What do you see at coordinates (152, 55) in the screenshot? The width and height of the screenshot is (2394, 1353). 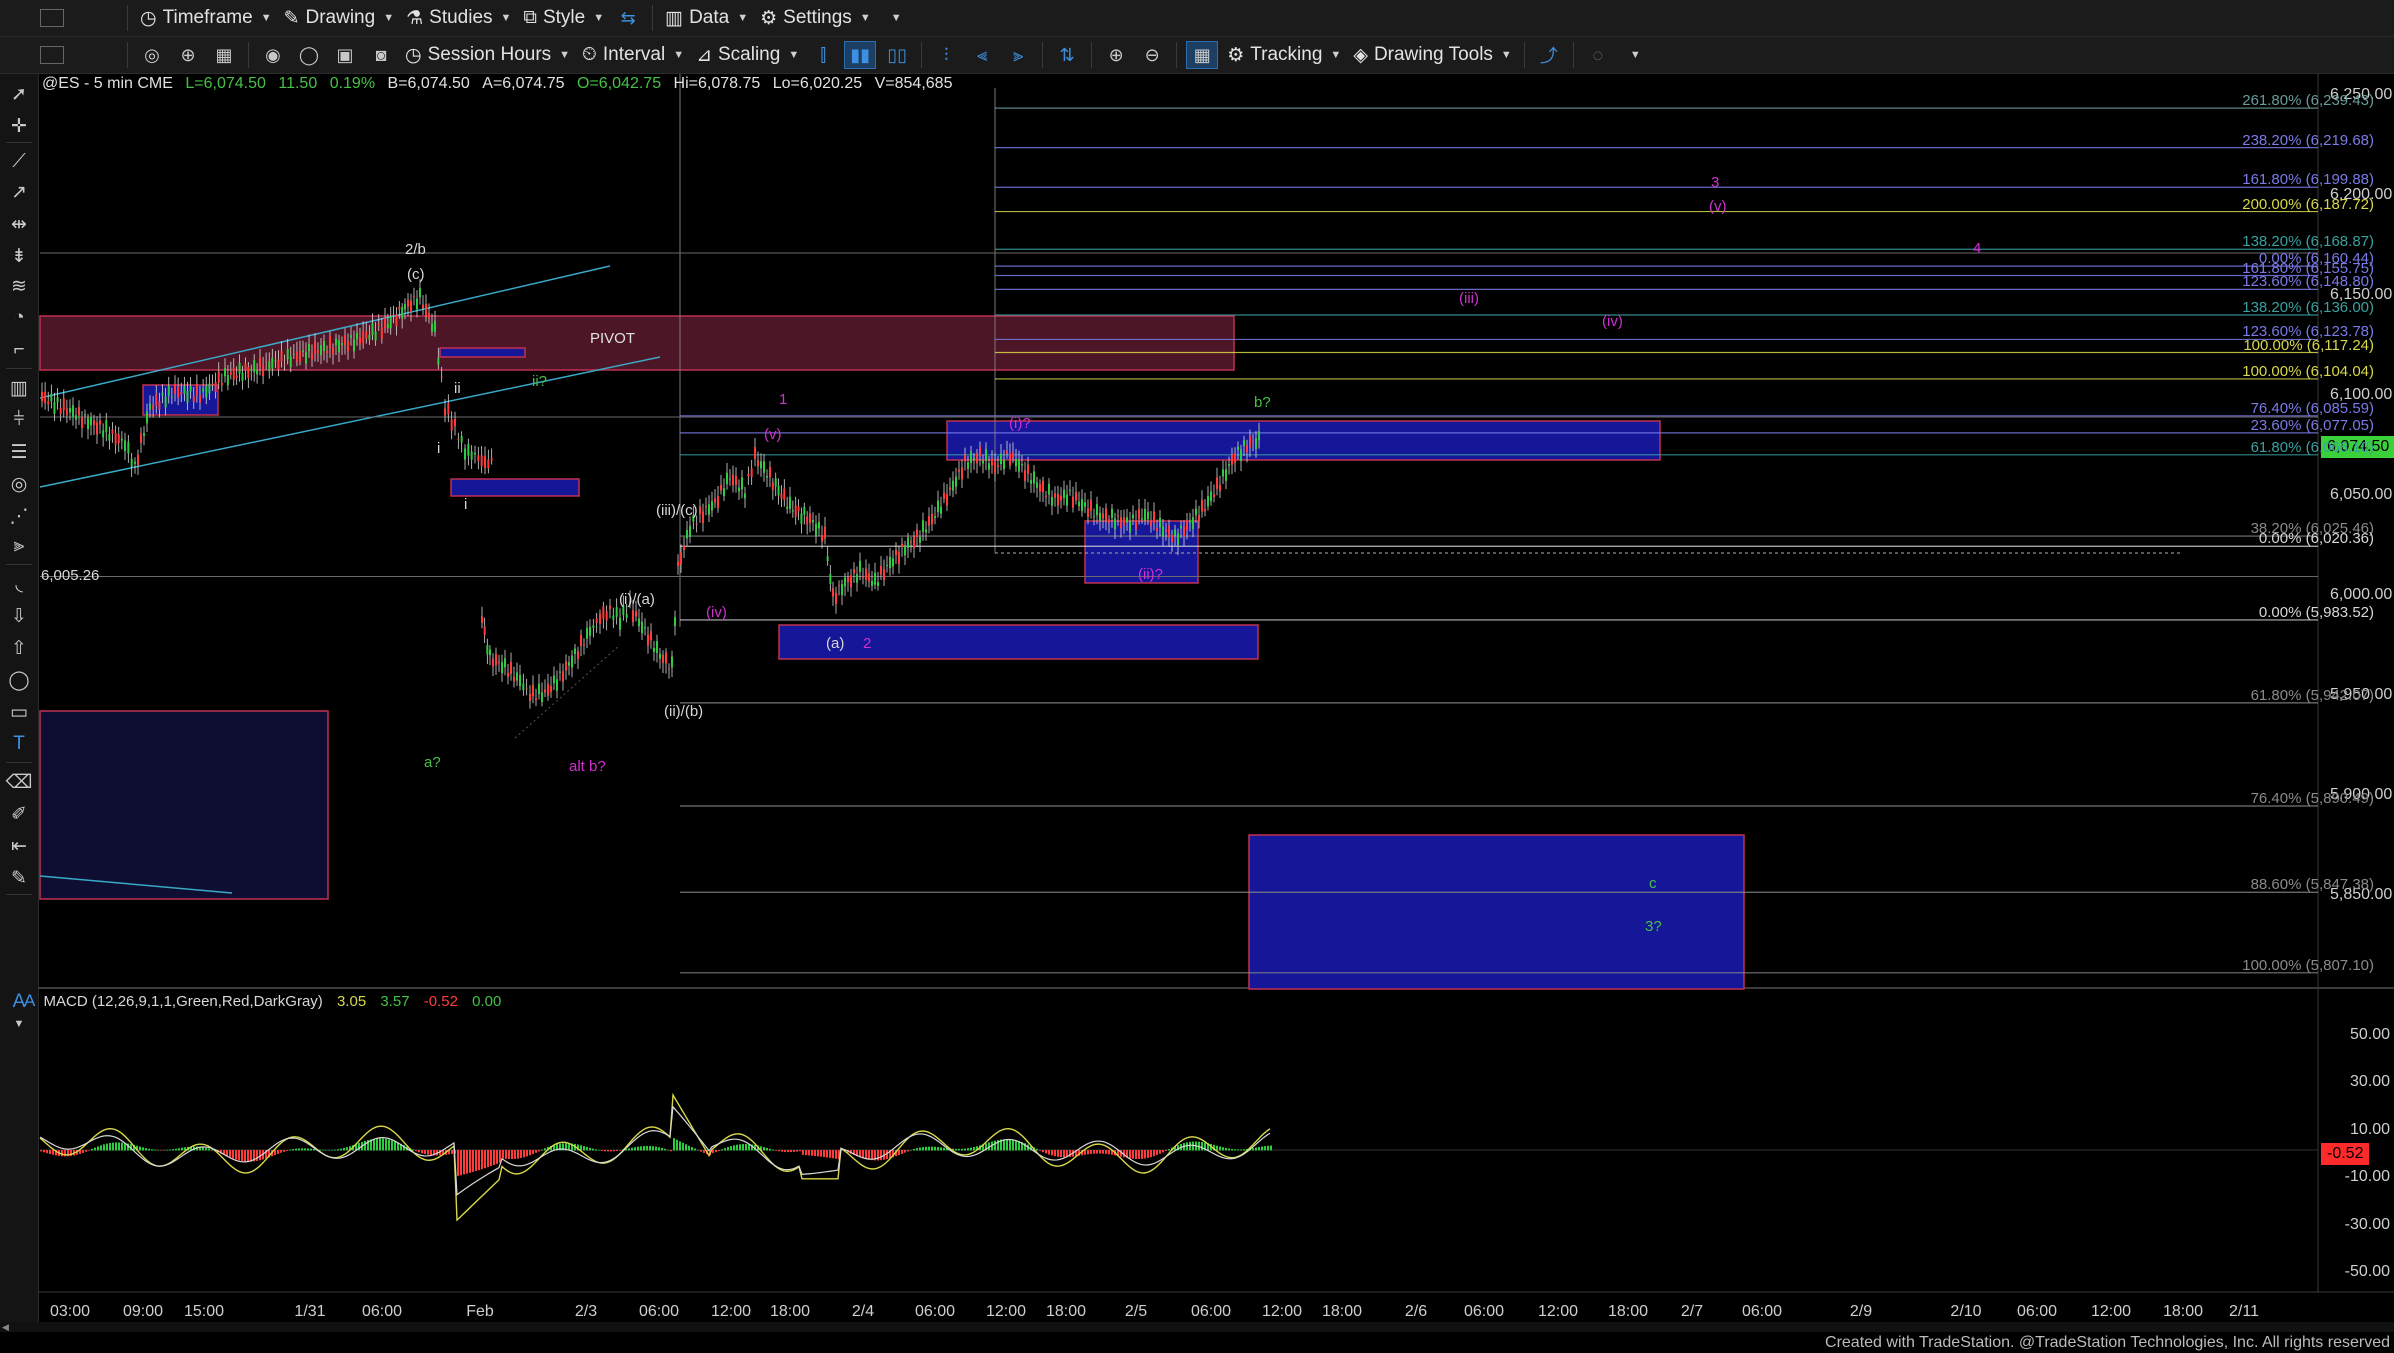 I see `link-icon: ◎` at bounding box center [152, 55].